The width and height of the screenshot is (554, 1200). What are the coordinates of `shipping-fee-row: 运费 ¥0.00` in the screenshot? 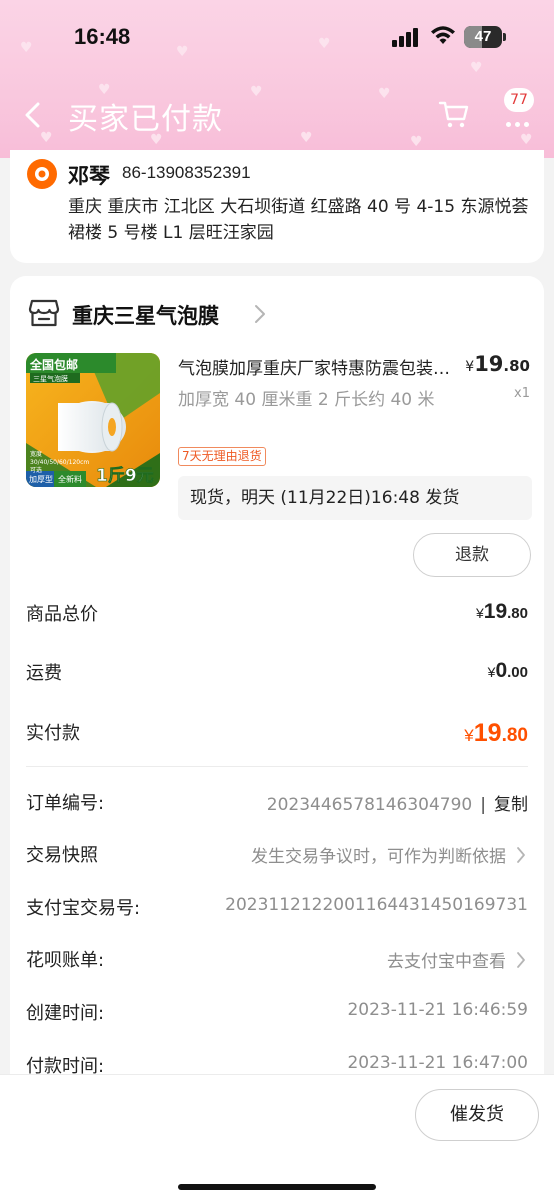 It's located at (277, 674).